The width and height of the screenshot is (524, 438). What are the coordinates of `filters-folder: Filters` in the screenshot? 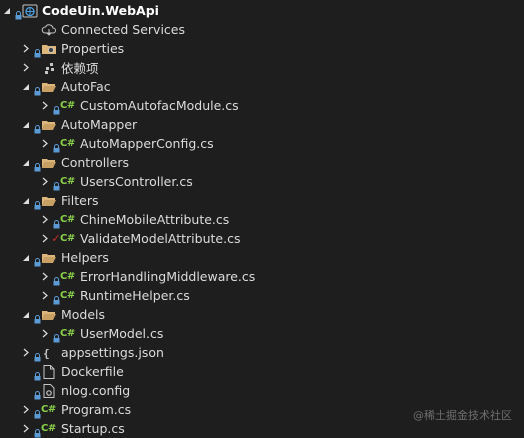 It's located at (262, 200).